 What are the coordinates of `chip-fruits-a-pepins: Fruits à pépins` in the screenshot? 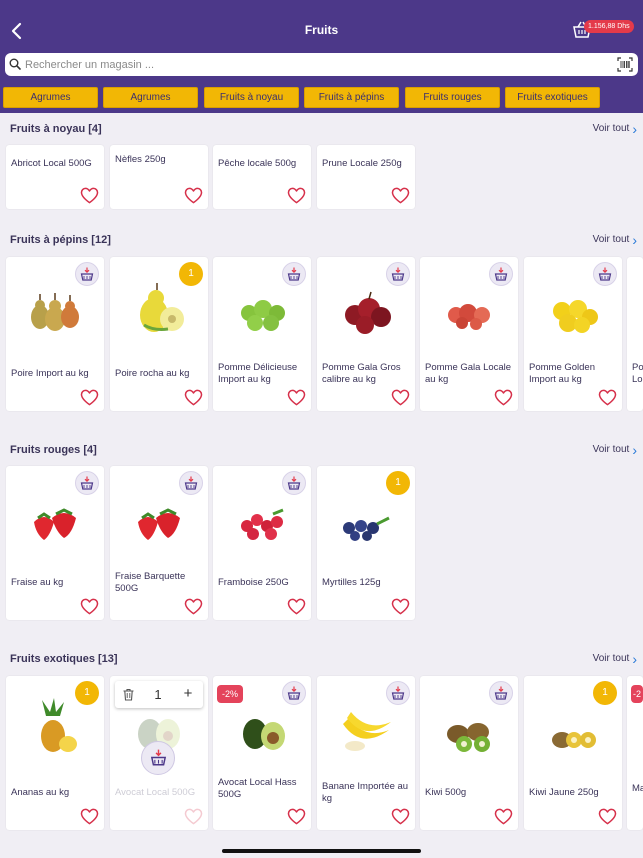 It's located at (351, 97).